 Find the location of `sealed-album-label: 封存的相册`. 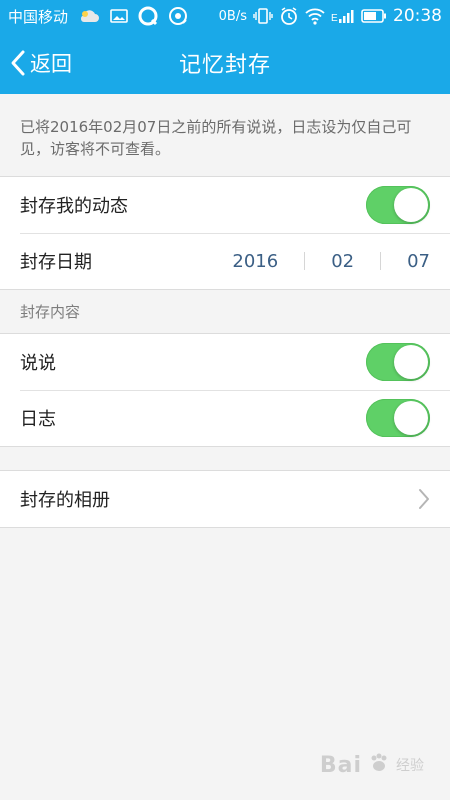

sealed-album-label: 封存的相册 is located at coordinates (65, 500).